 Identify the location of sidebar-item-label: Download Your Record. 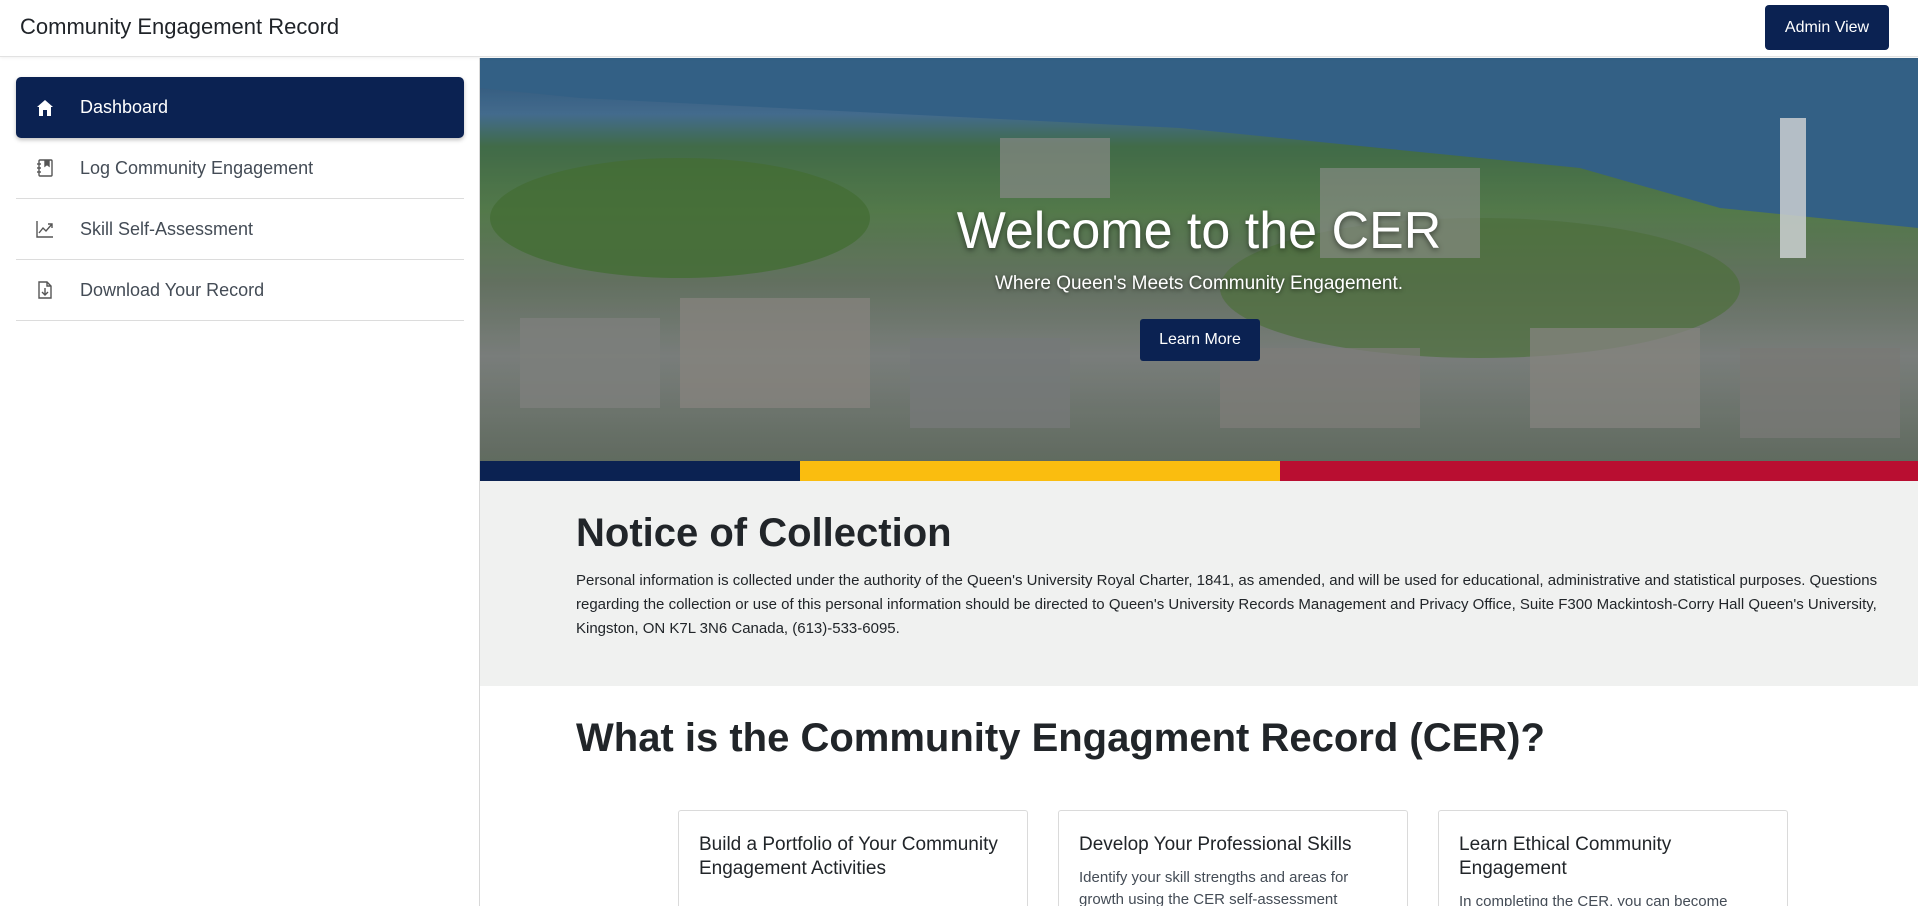
(172, 289).